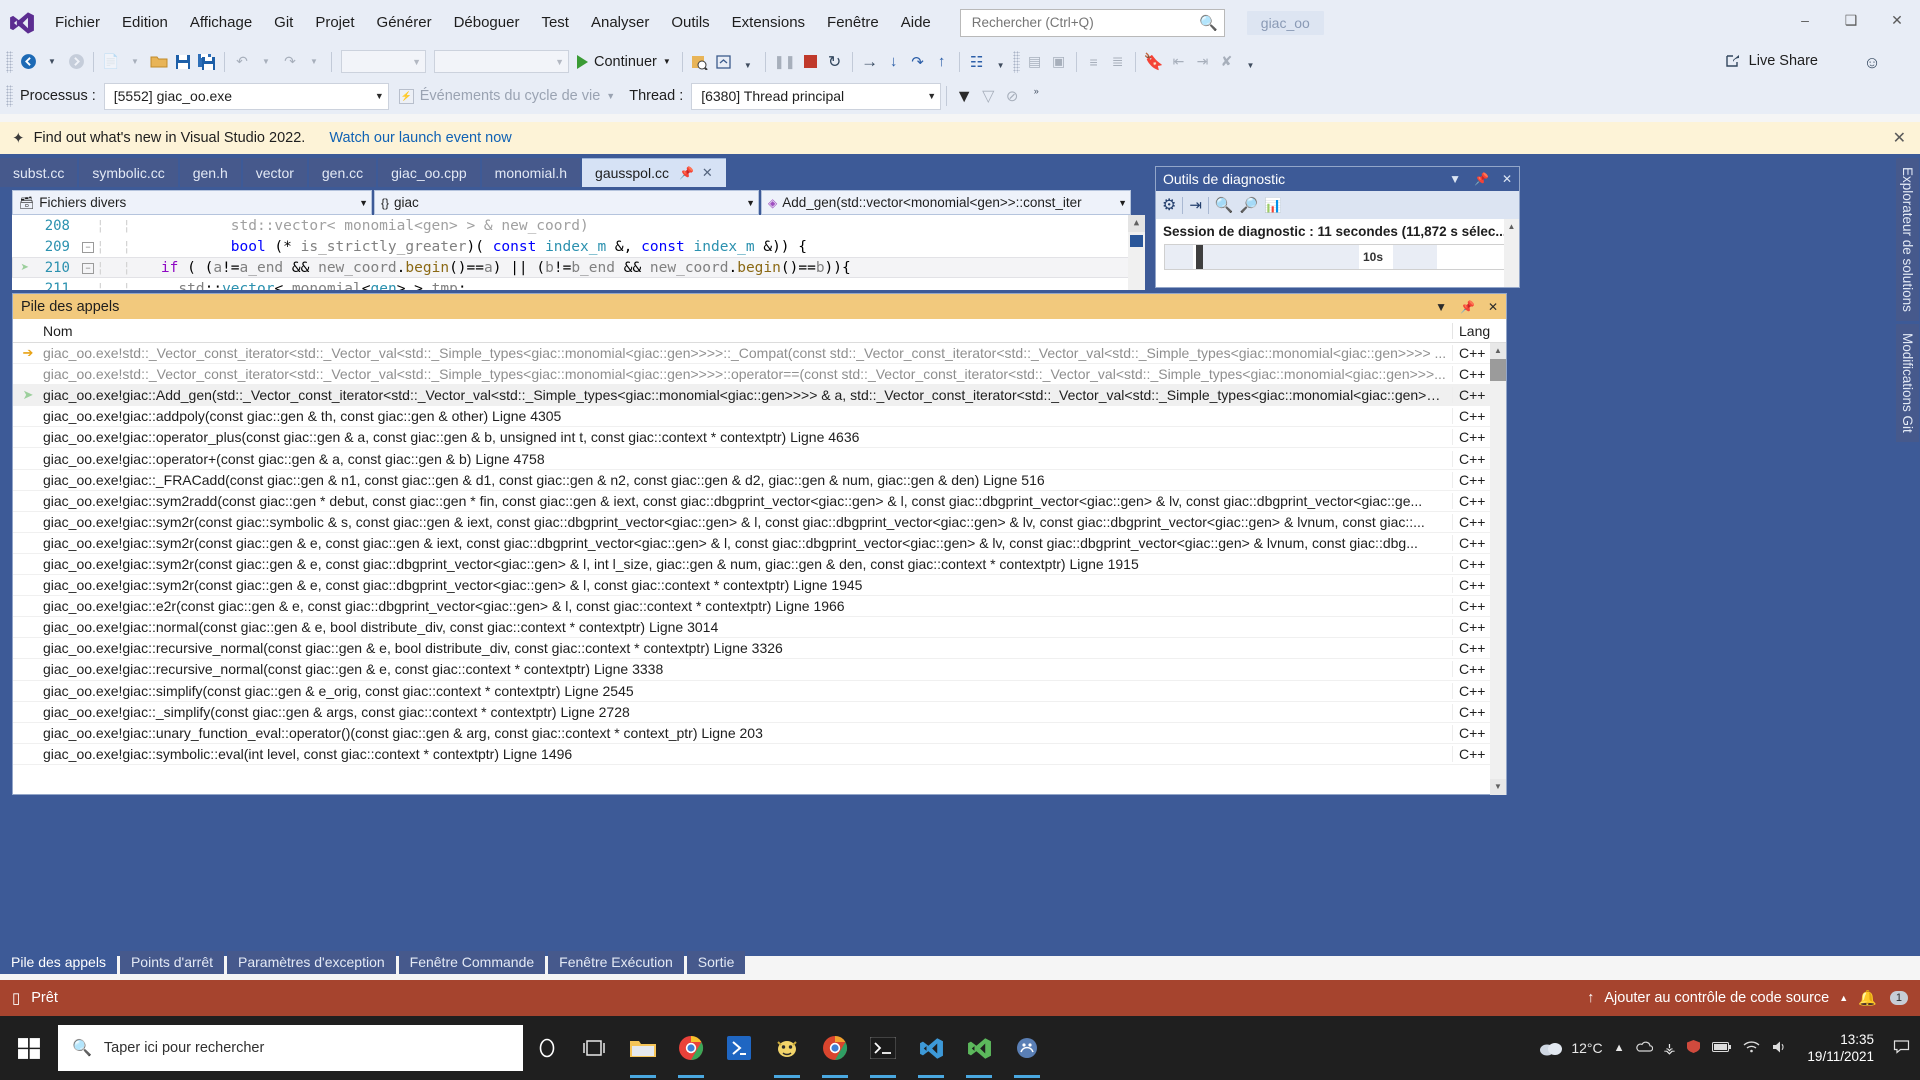  I want to click on attach-process-icon, so click(700, 62).